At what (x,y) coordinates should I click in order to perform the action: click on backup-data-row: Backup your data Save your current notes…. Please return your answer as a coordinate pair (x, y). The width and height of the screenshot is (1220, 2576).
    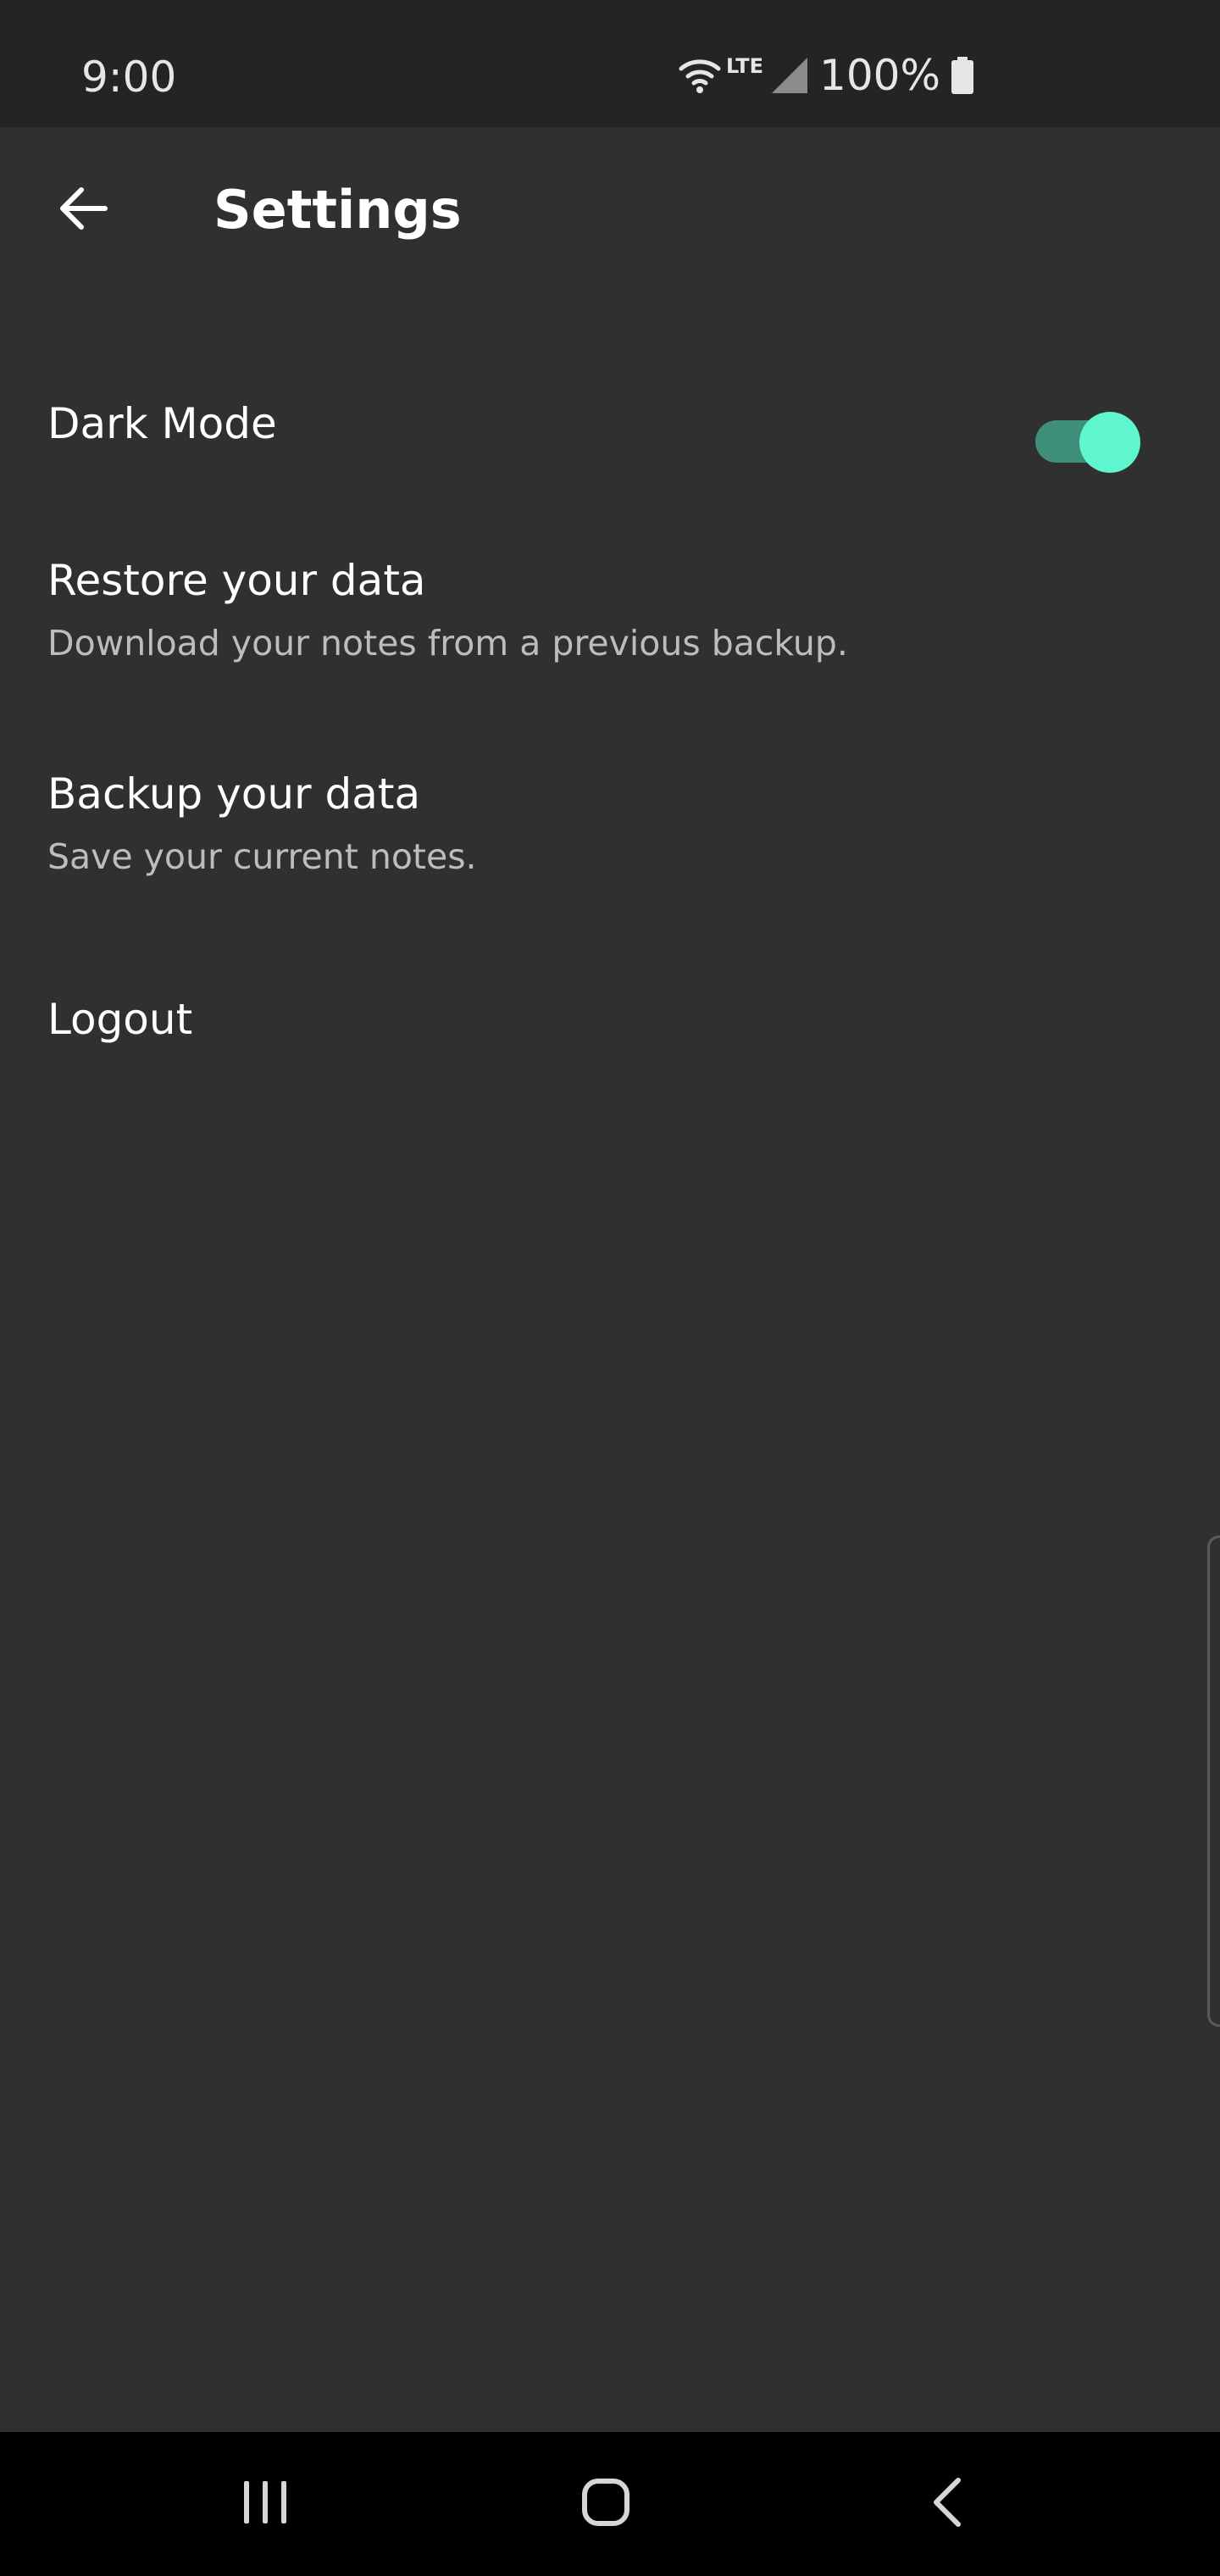
    Looking at the image, I should click on (610, 822).